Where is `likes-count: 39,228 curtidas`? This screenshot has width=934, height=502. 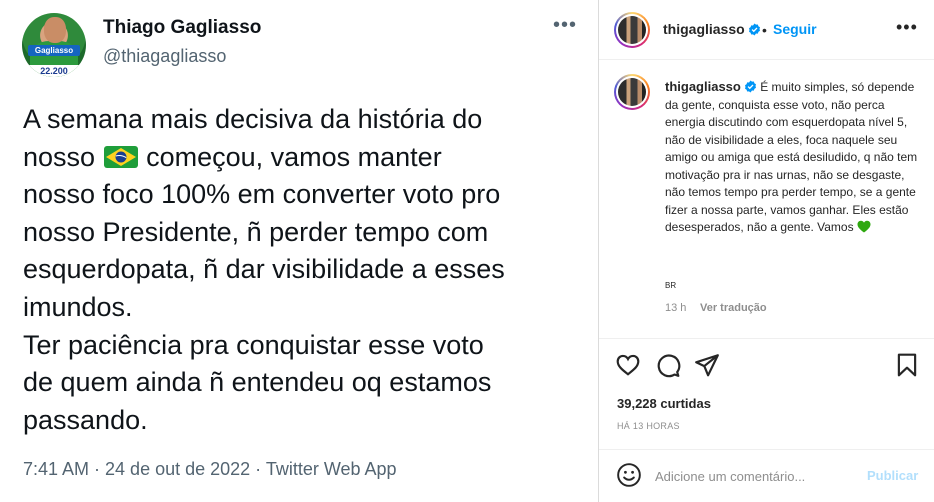
likes-count: 39,228 curtidas is located at coordinates (664, 403).